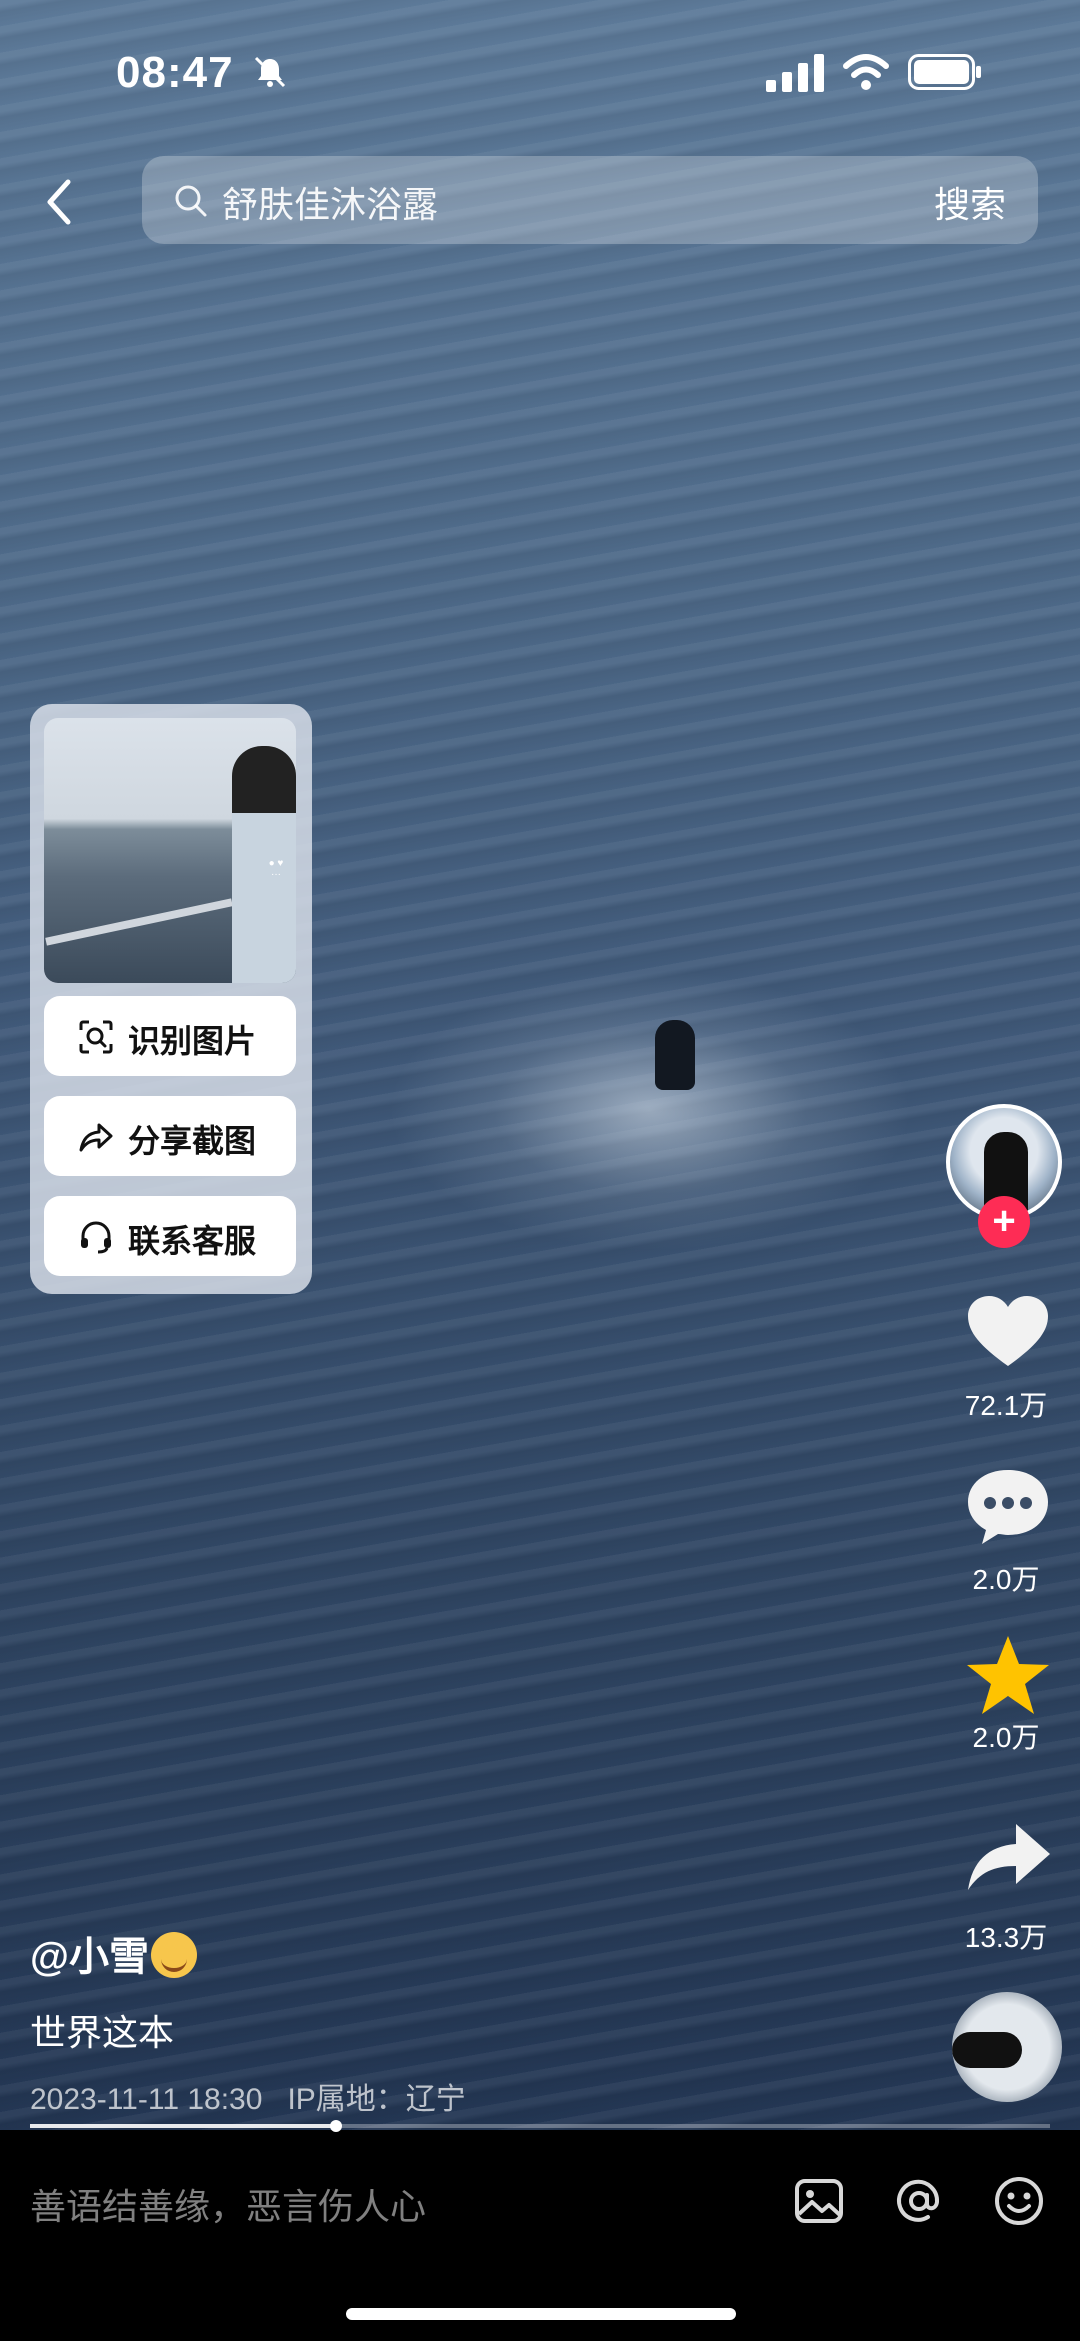  I want to click on screenshot-thumbnail: ● ♥ ···, so click(170, 850).